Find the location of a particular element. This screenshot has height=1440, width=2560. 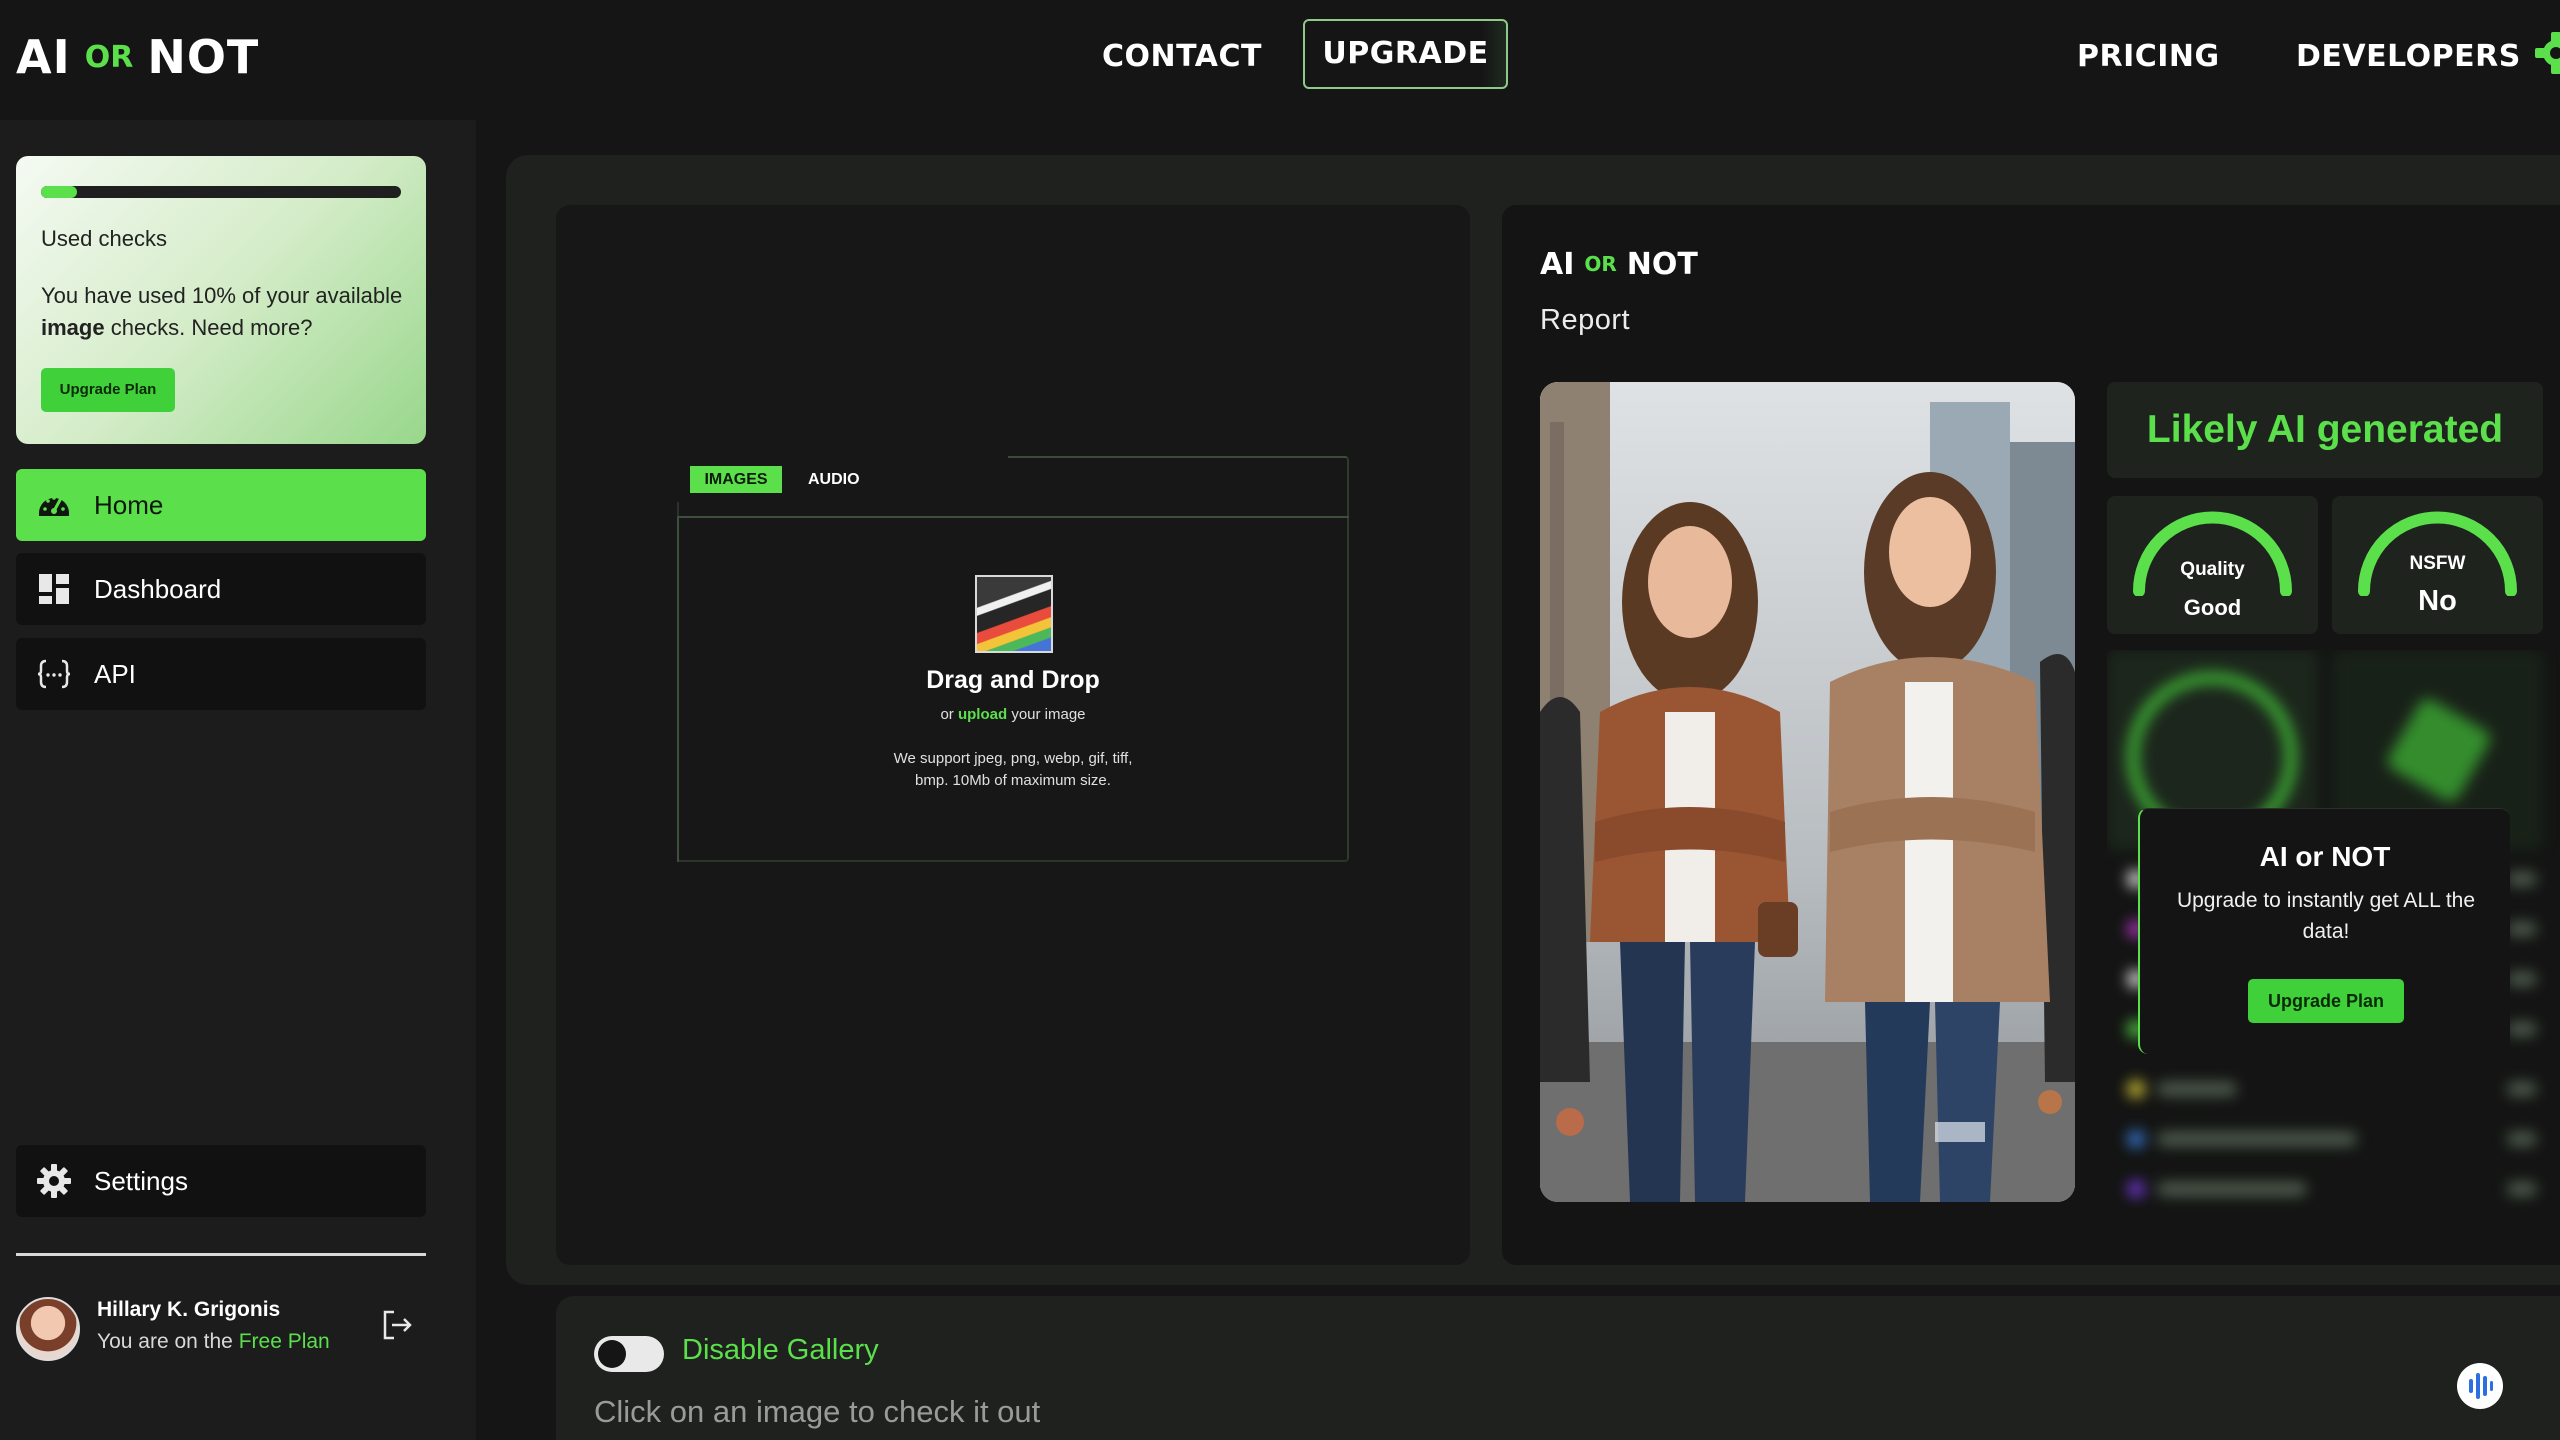

report-logo-not: NOT is located at coordinates (1662, 264).